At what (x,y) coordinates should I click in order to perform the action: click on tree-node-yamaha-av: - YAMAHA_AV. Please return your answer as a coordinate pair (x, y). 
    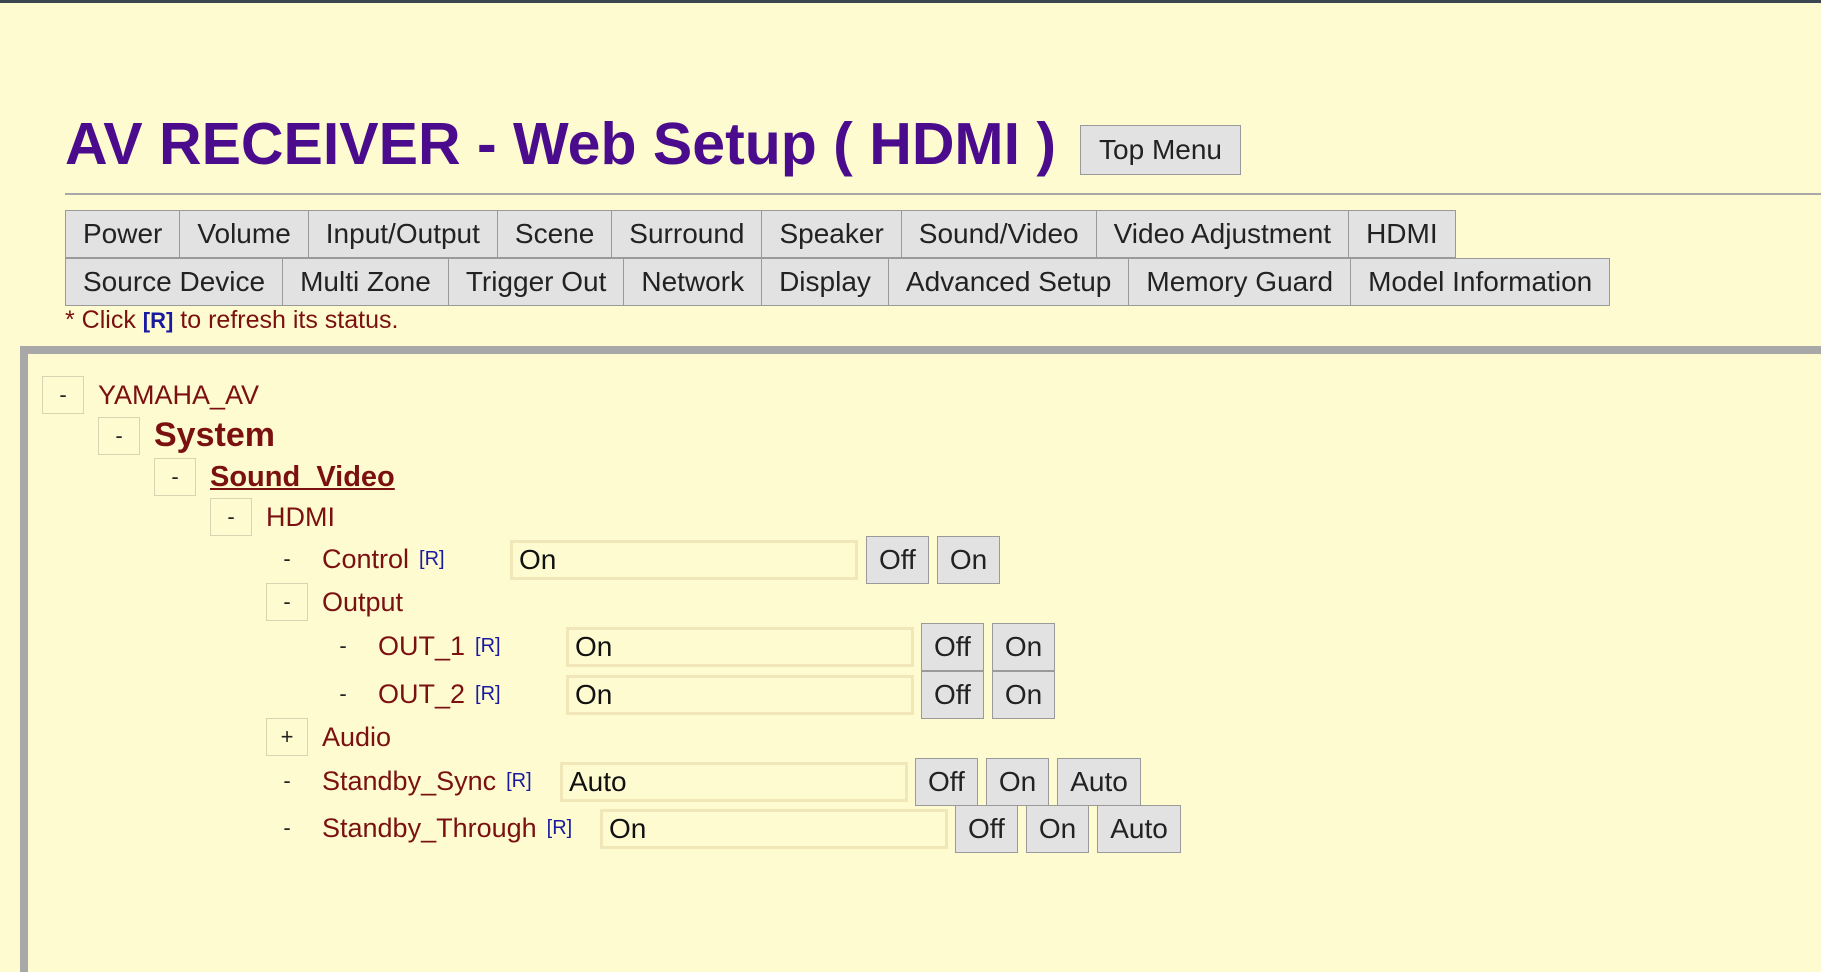
    Looking at the image, I should click on (150, 395).